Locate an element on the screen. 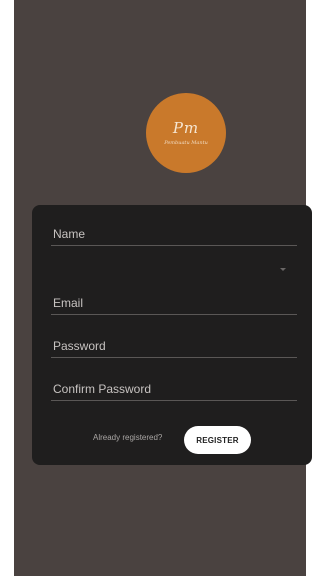  app-logo: Pm Pembuatu Mantu is located at coordinates (186, 133).